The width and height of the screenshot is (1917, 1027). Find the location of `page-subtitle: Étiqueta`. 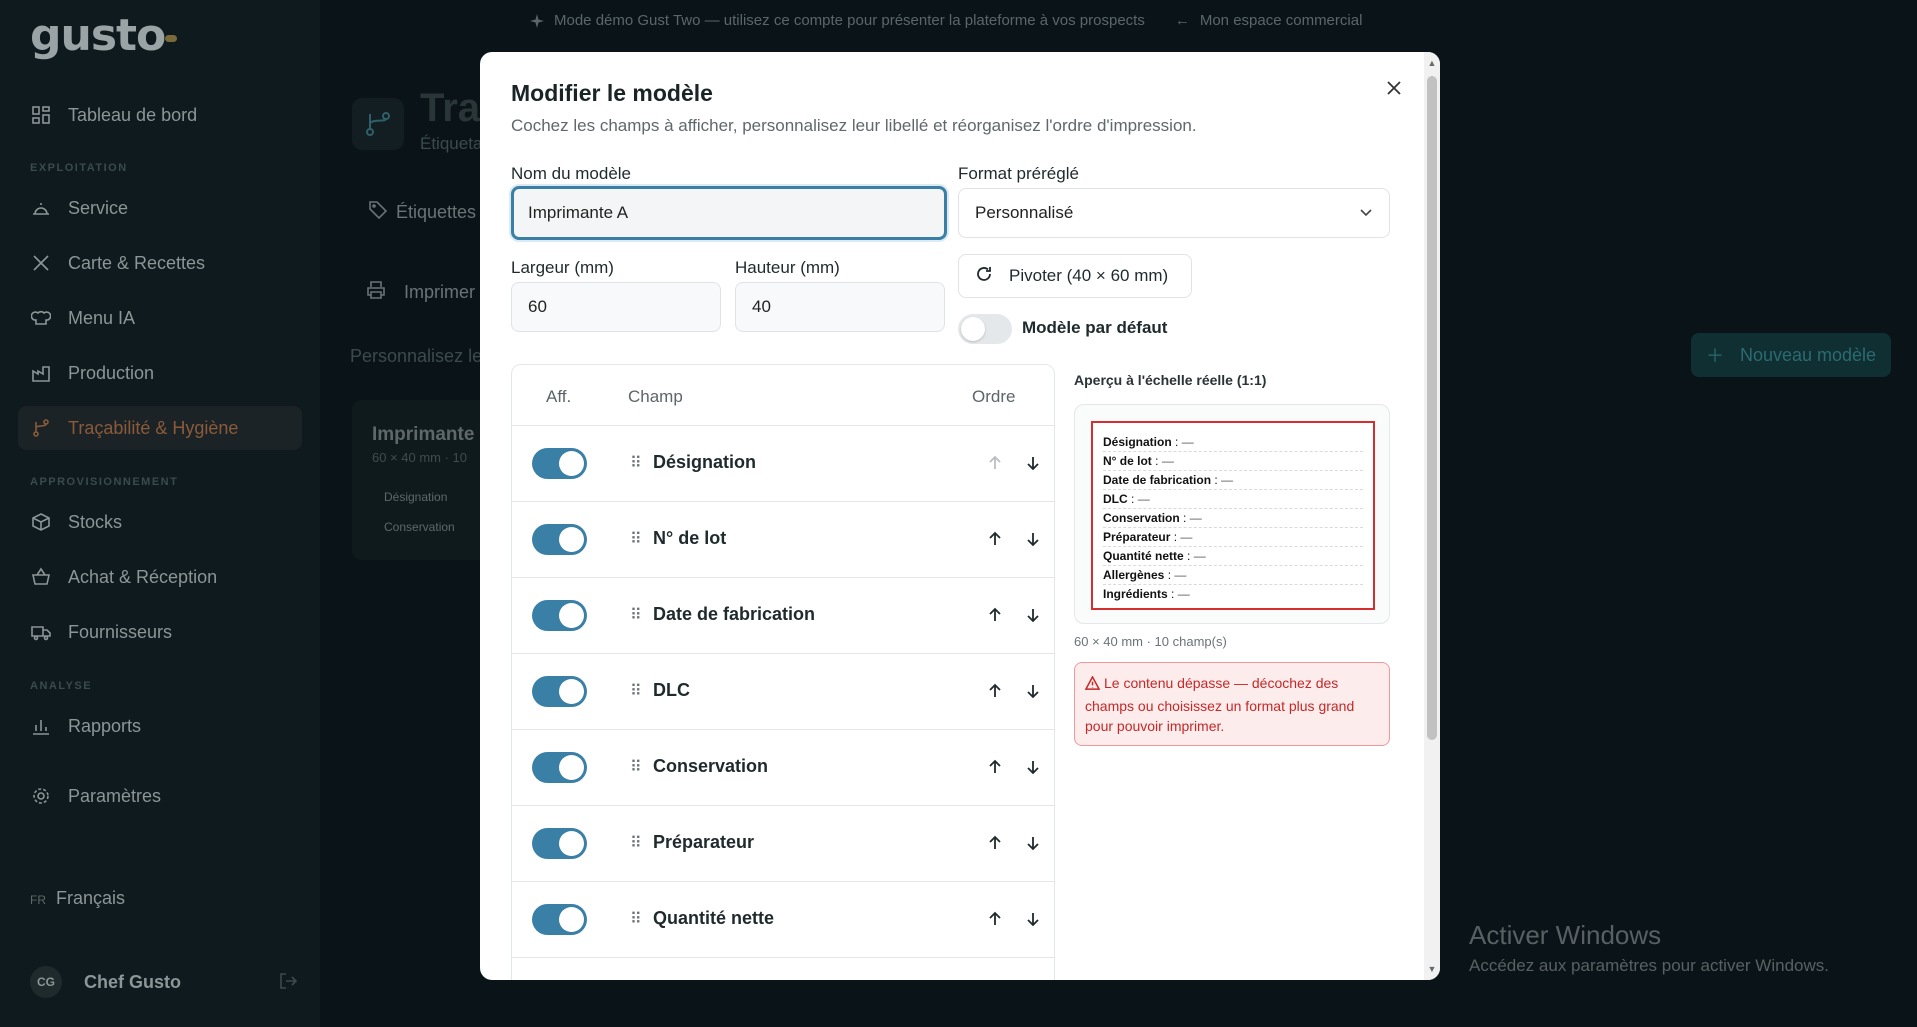

page-subtitle: Étiqueta is located at coordinates (451, 143).